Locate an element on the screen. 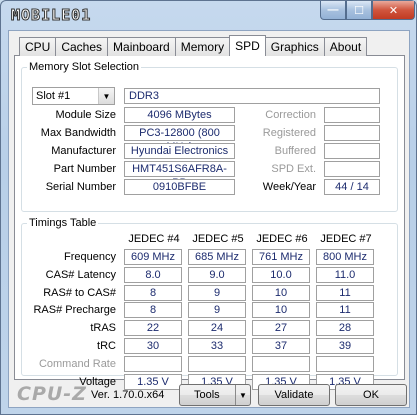  timing-cell: 28 is located at coordinates (345, 328).